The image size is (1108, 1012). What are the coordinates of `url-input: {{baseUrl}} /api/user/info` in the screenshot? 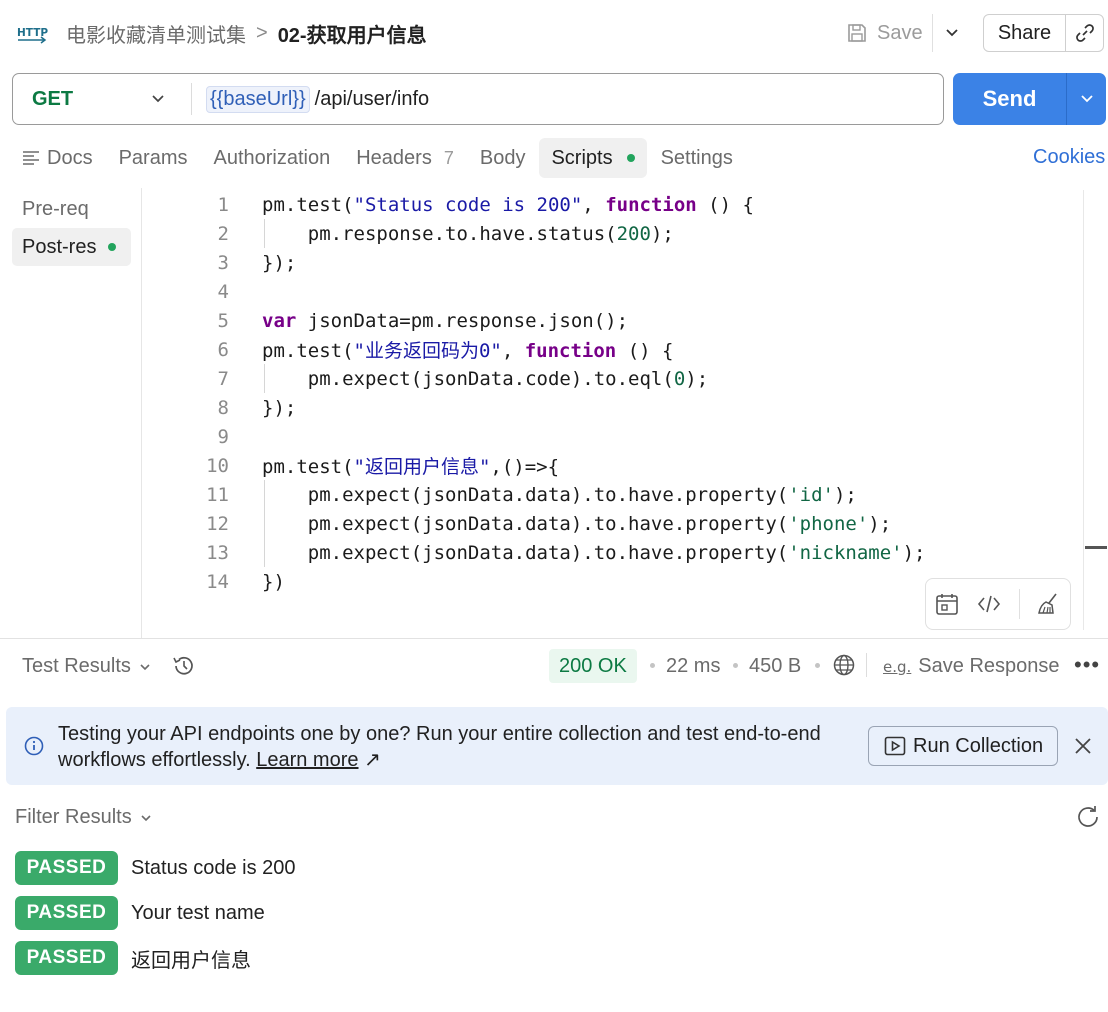 It's located at (318, 99).